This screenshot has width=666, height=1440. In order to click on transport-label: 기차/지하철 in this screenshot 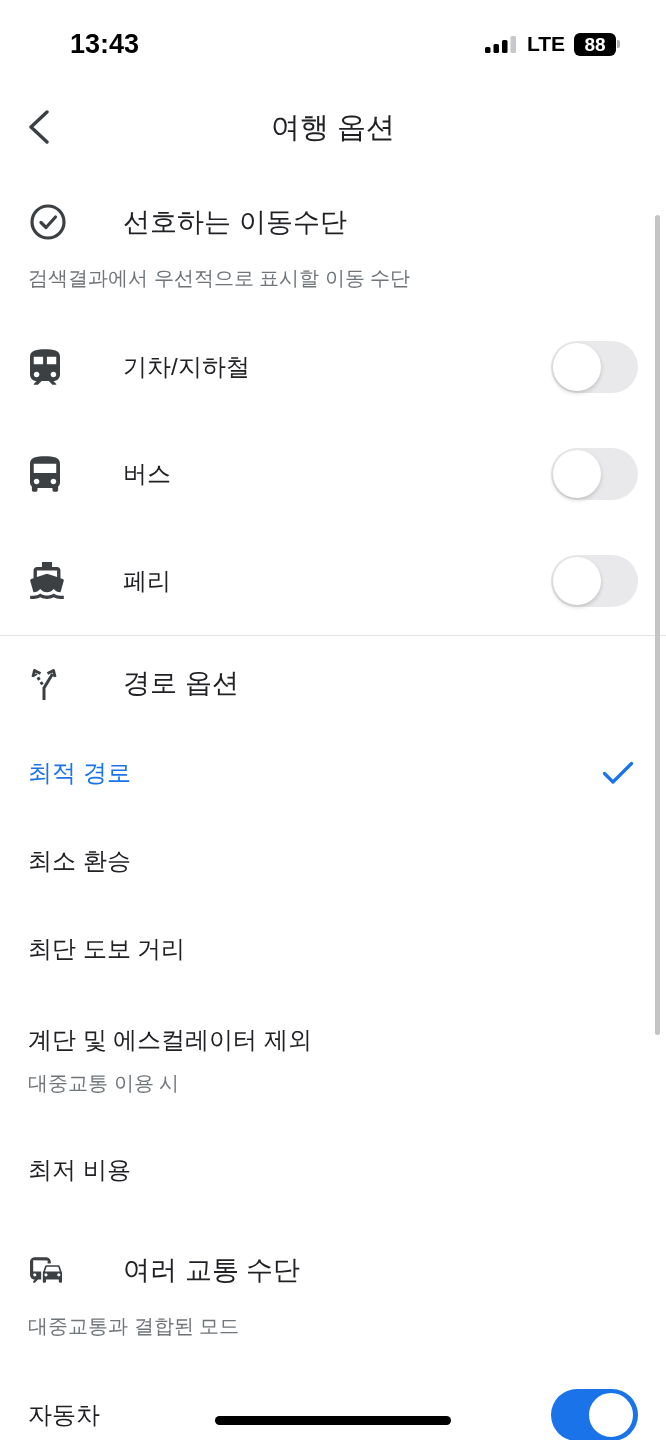, I will do `click(186, 366)`.